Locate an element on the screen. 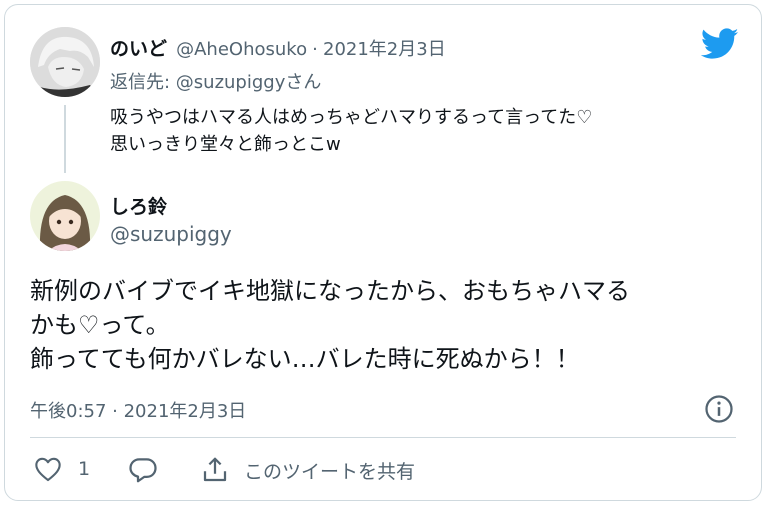 The height and width of the screenshot is (508, 768). replying-to-label: 返信先: @suzupiggyさん is located at coordinates (215, 81).